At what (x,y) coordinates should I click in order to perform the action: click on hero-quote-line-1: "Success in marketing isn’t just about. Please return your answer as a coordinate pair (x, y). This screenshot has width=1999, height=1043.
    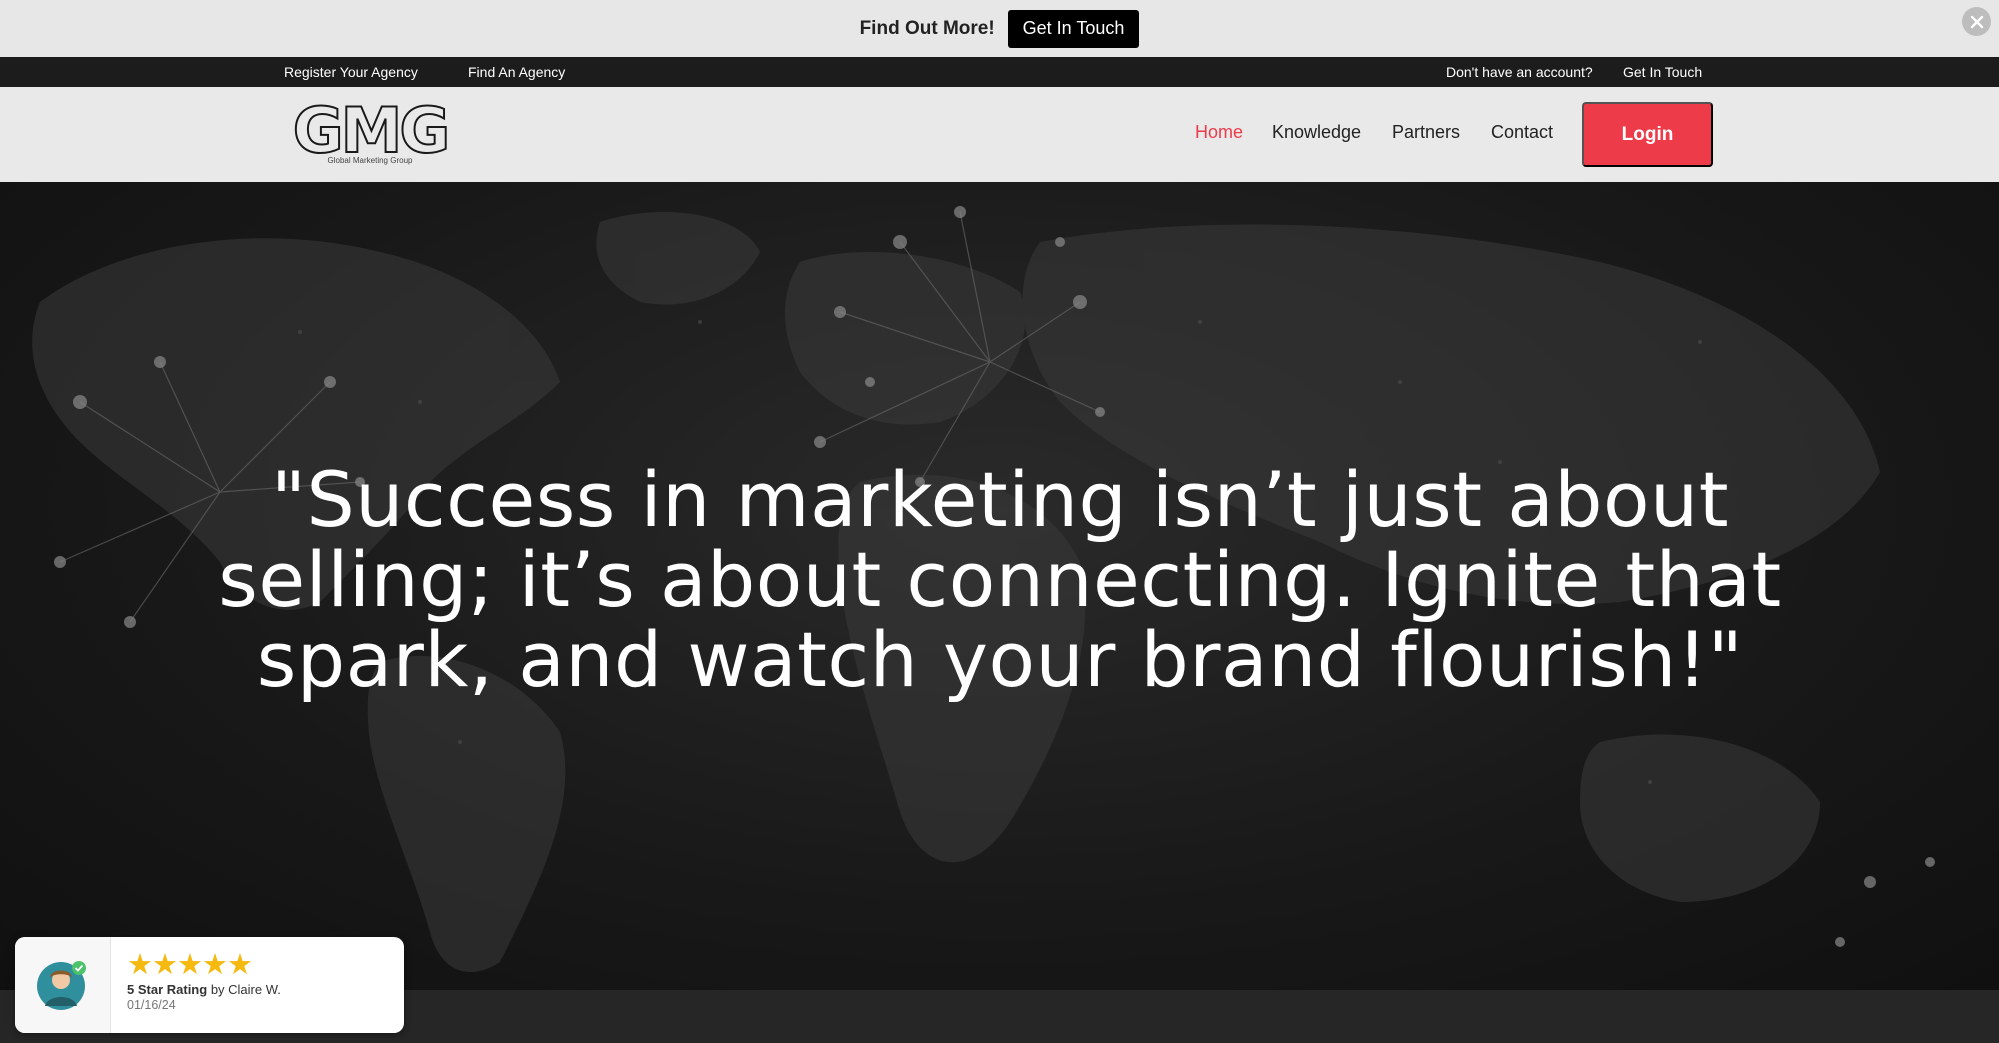
    Looking at the image, I should click on (1000, 499).